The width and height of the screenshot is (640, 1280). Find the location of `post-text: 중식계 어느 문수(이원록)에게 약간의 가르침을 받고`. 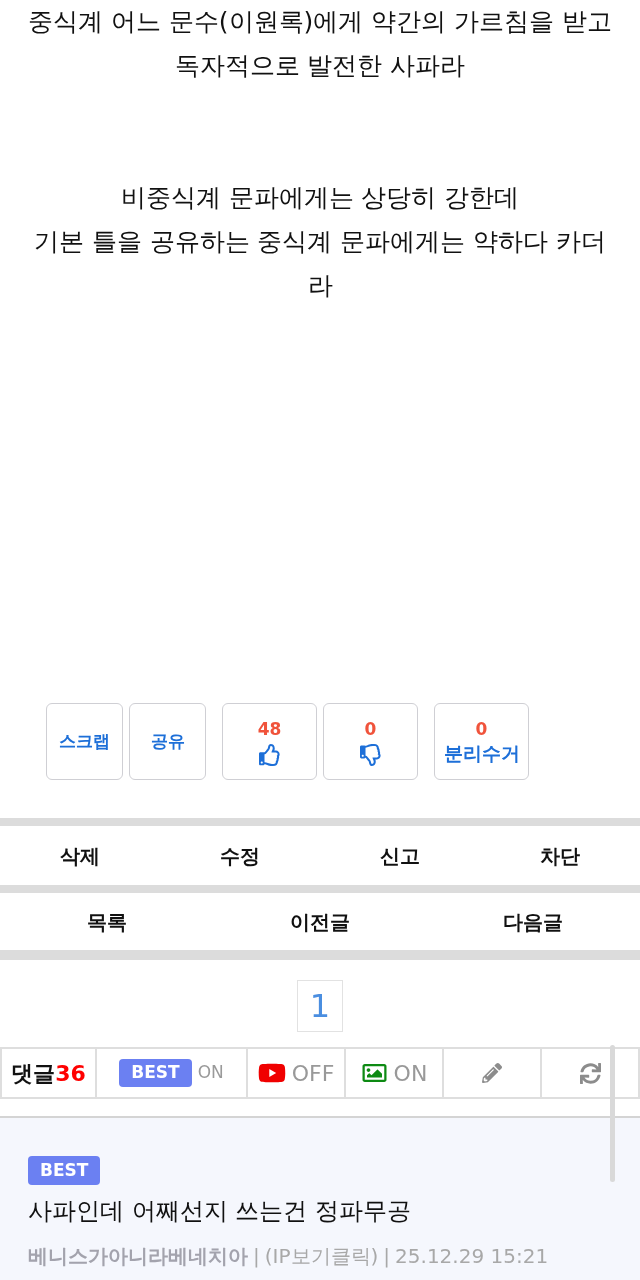

post-text: 중식계 어느 문수(이원록)에게 약간의 가르침을 받고 is located at coordinates (320, 22).